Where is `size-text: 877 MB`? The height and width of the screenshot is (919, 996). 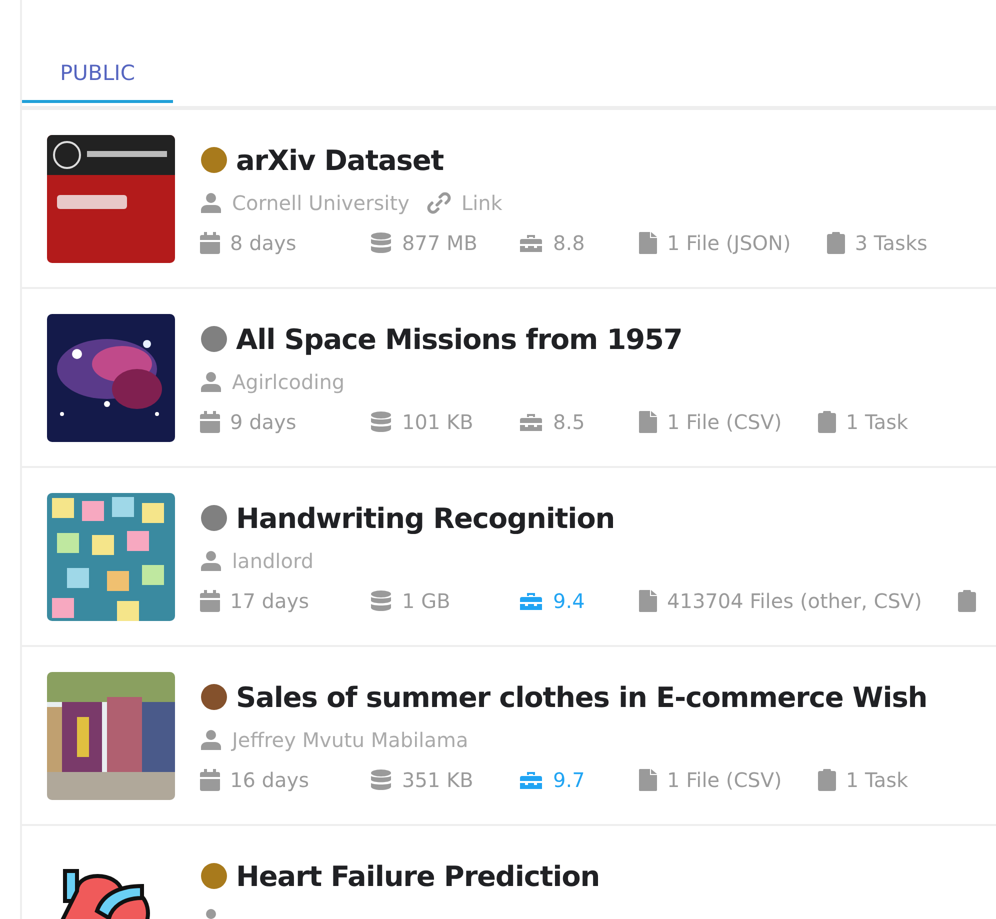 size-text: 877 MB is located at coordinates (440, 243).